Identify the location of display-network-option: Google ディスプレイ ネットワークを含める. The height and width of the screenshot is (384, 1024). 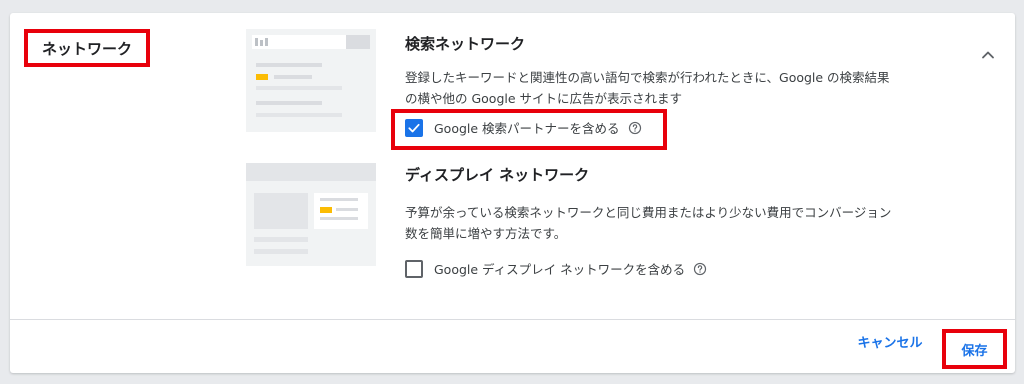
(556, 268).